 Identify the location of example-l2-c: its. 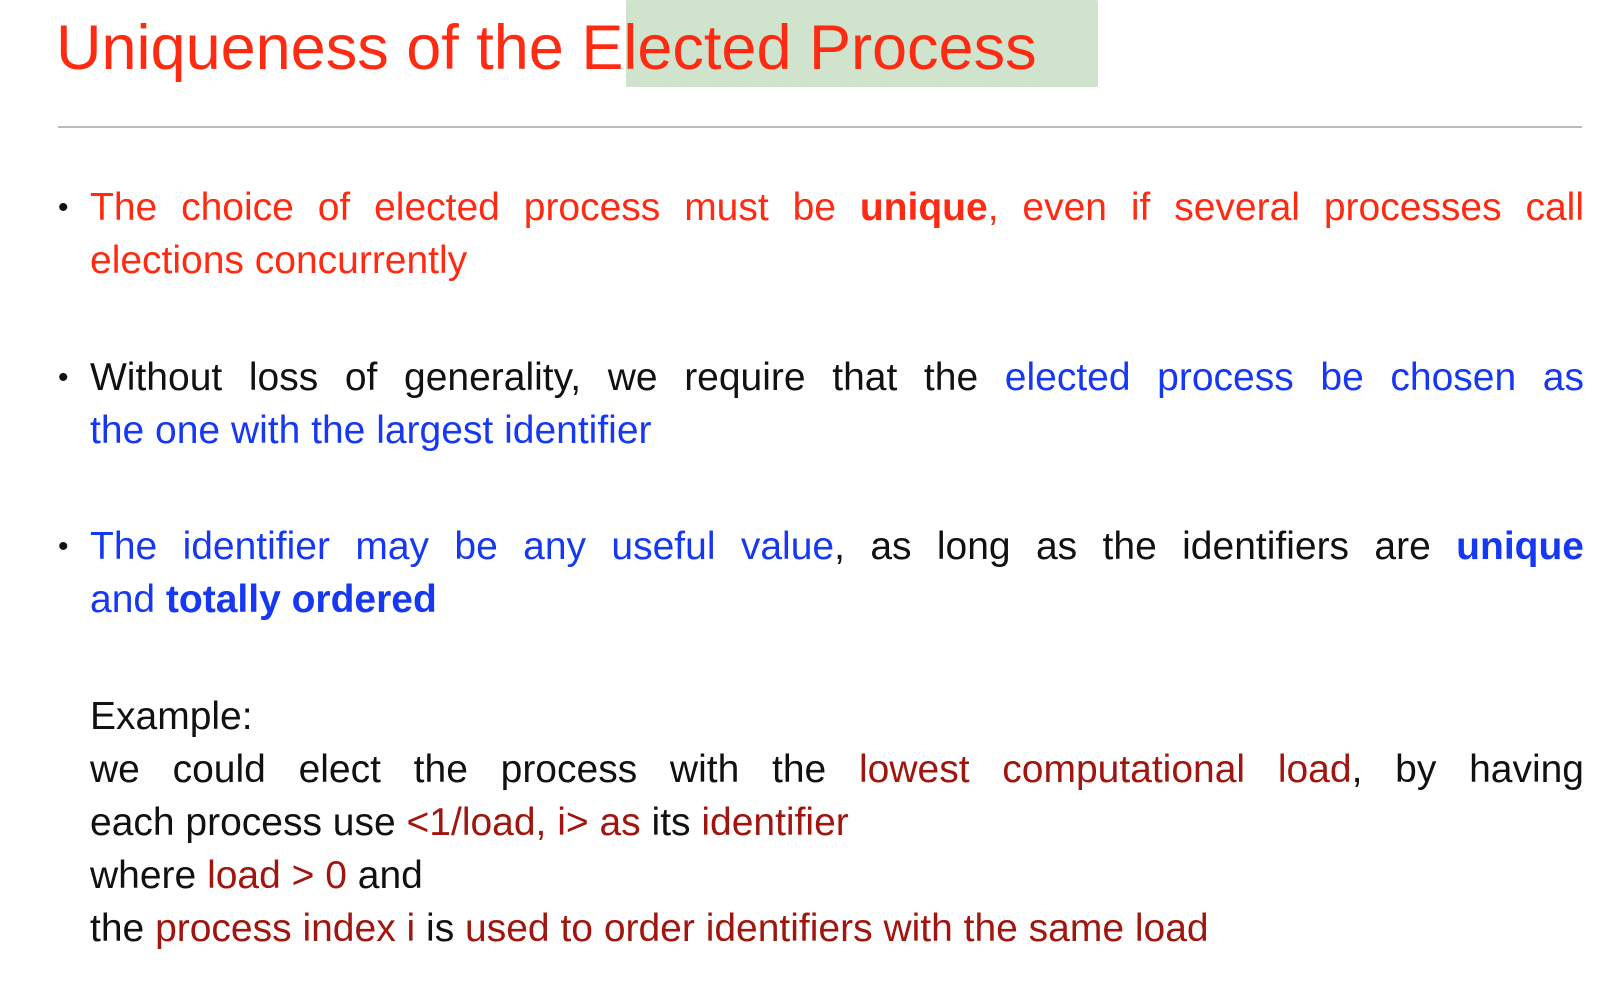
(671, 822).